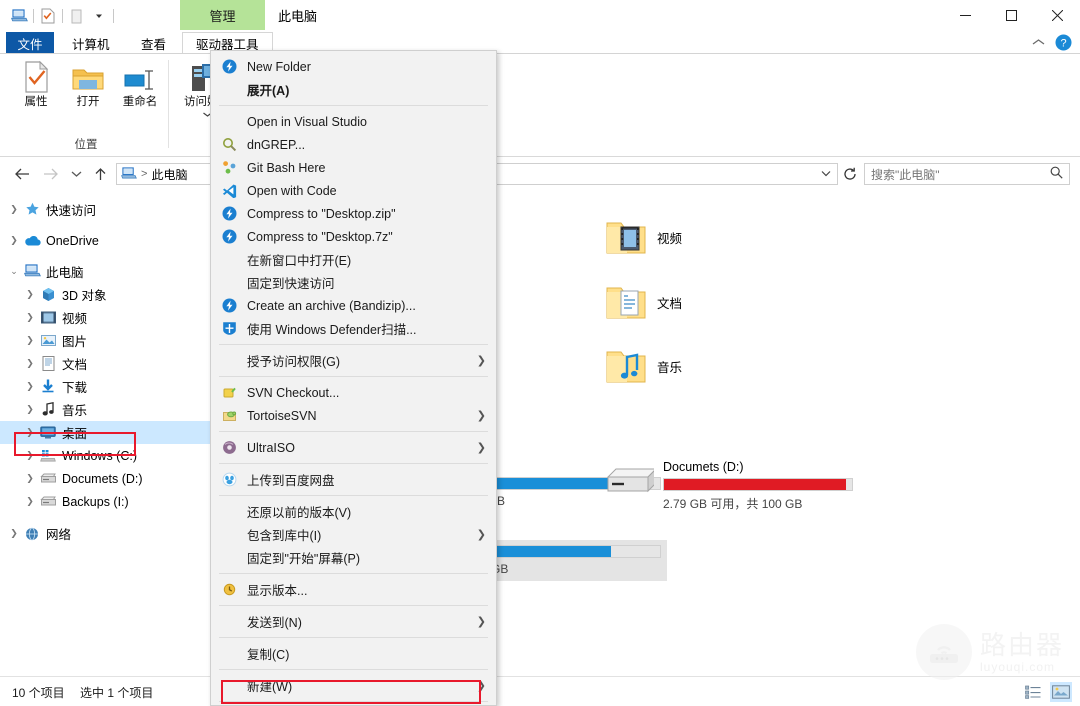 The height and width of the screenshot is (706, 1080). What do you see at coordinates (169, 174) in the screenshot?
I see `breadcrumb-this-pc: 此电脑` at bounding box center [169, 174].